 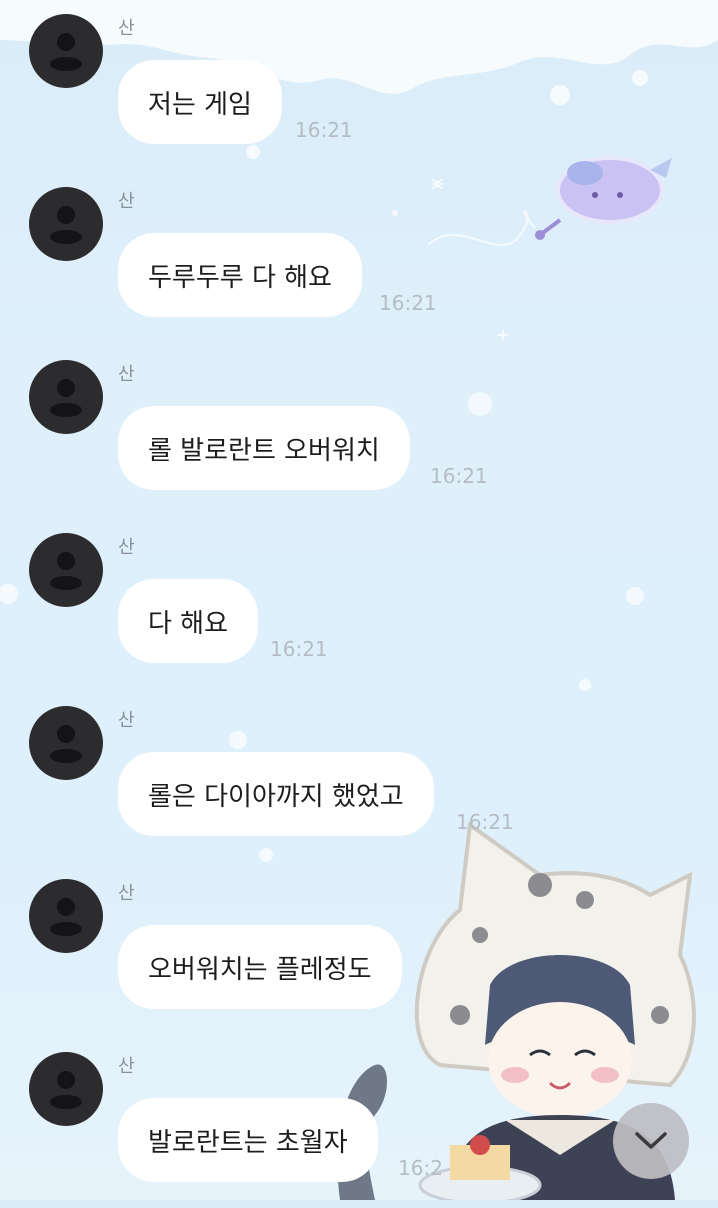 I want to click on message-row: 산 오버워치는 플레정도, so click(x=359, y=950).